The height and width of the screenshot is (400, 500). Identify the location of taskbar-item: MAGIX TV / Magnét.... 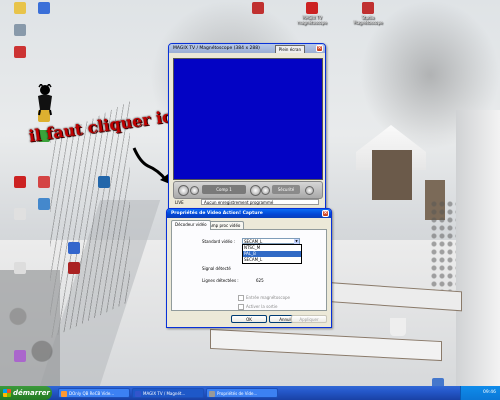
(168, 393).